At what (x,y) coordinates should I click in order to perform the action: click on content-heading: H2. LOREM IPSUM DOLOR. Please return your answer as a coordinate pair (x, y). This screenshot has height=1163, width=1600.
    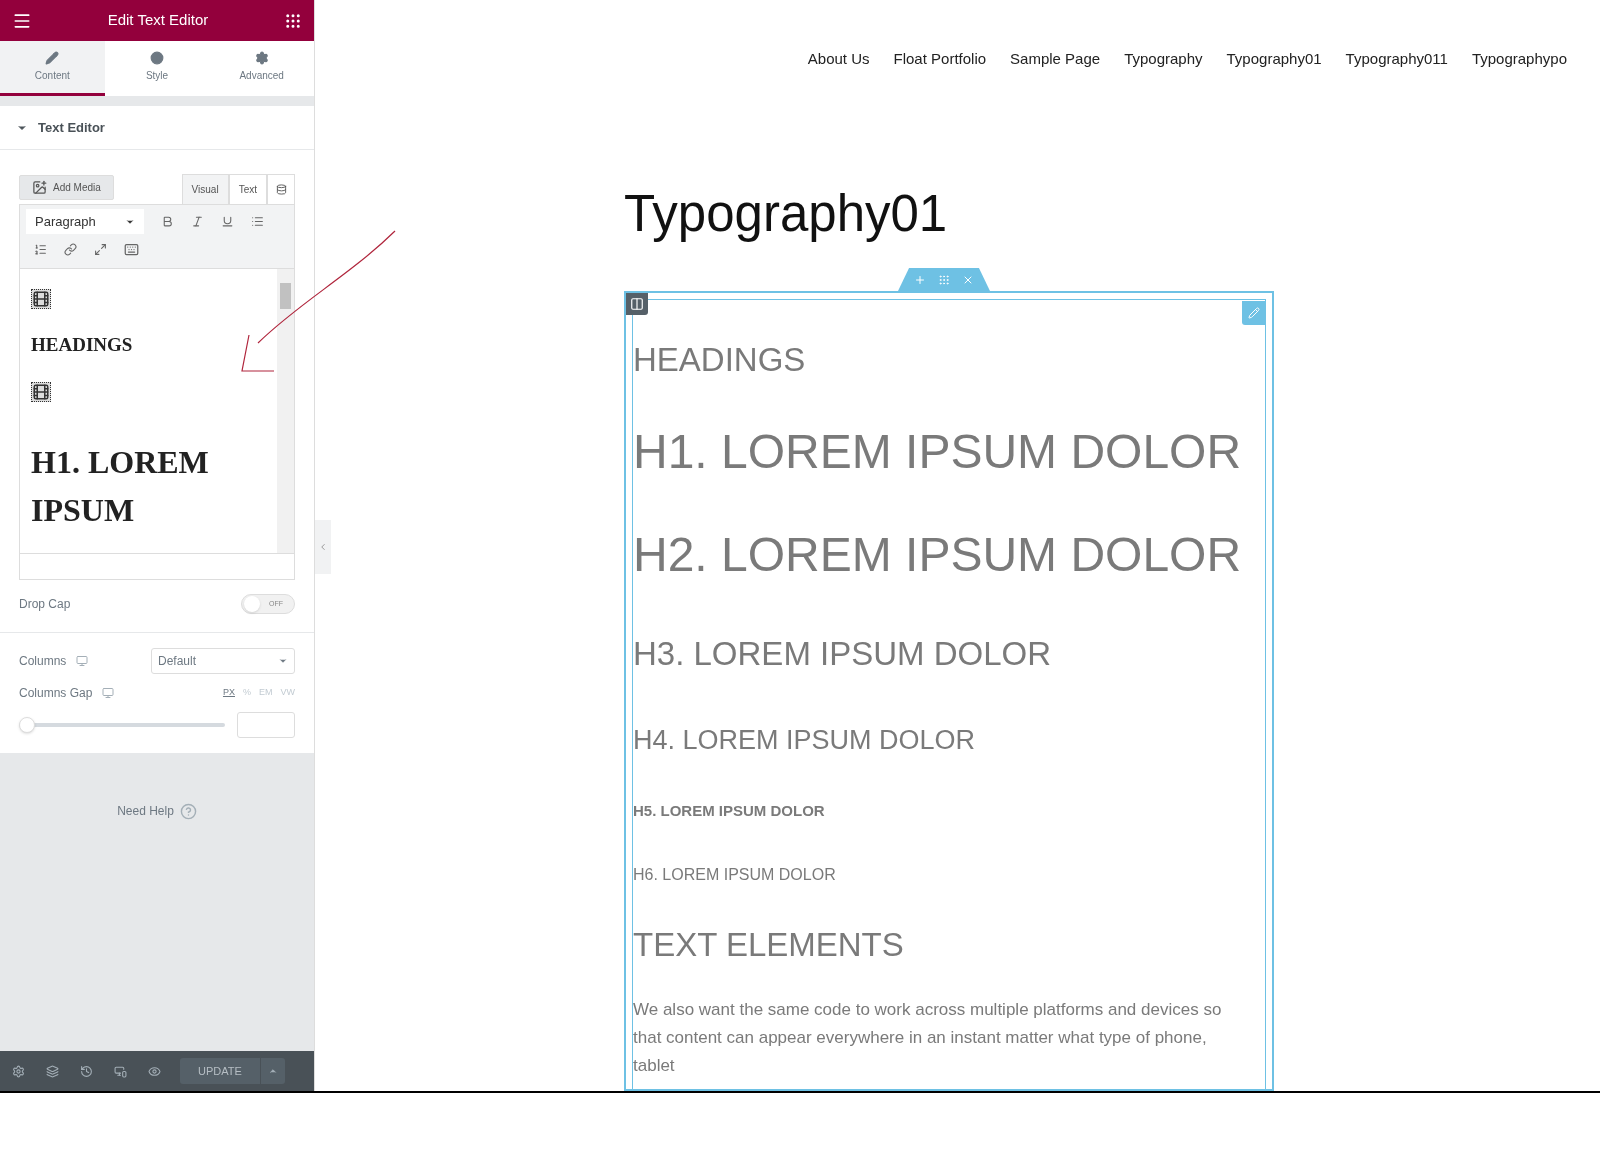
    Looking at the image, I should click on (937, 555).